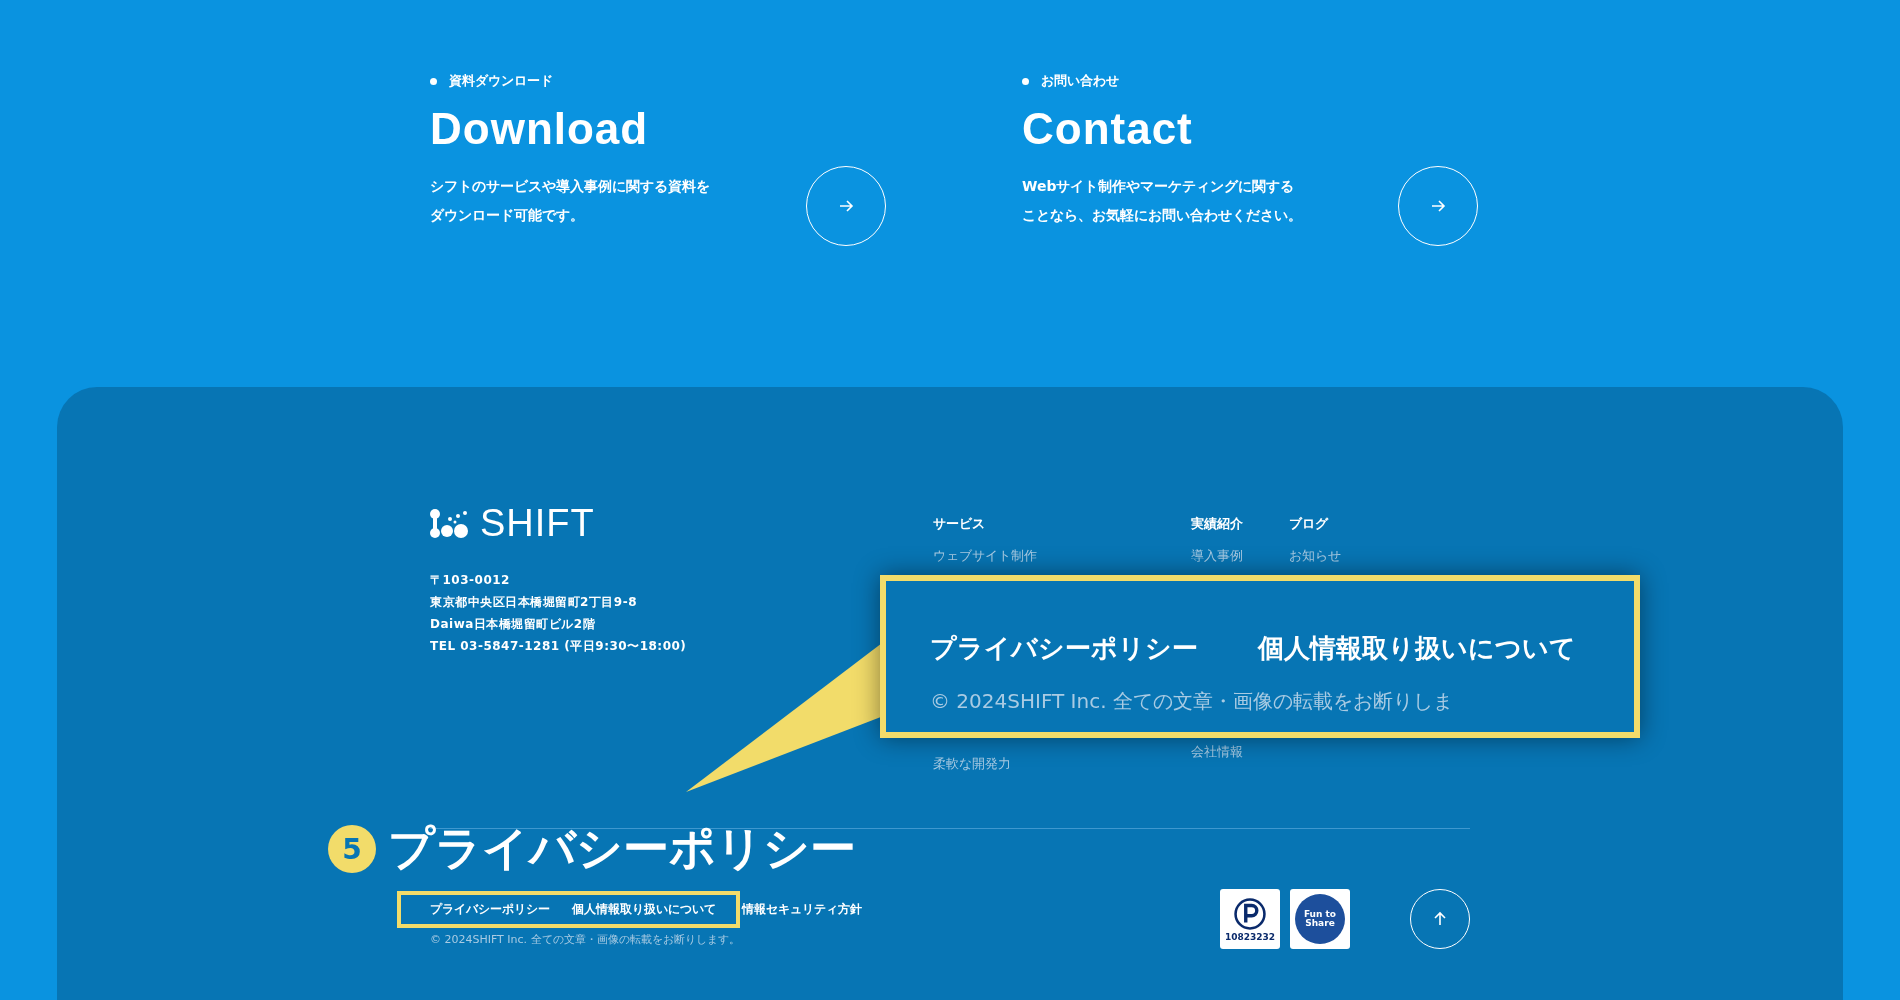  I want to click on address-line: Daiwa日本橋堀留町ビル2階, so click(513, 624).